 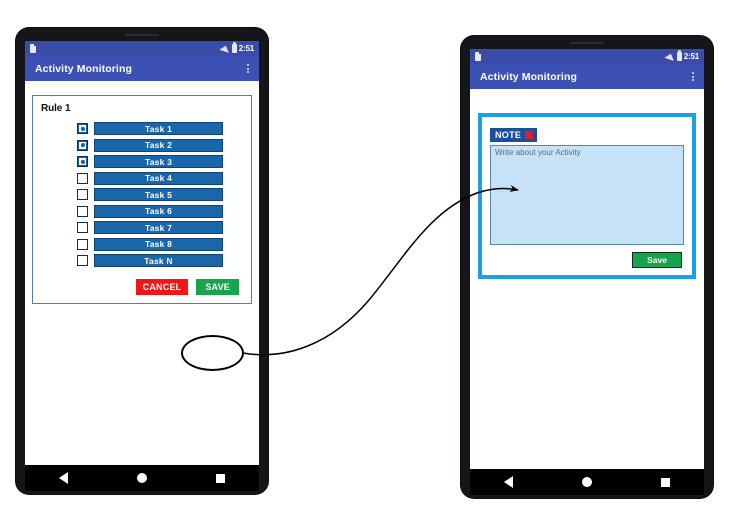 I want to click on right-app-bar: Activity Monitoring, so click(x=587, y=76).